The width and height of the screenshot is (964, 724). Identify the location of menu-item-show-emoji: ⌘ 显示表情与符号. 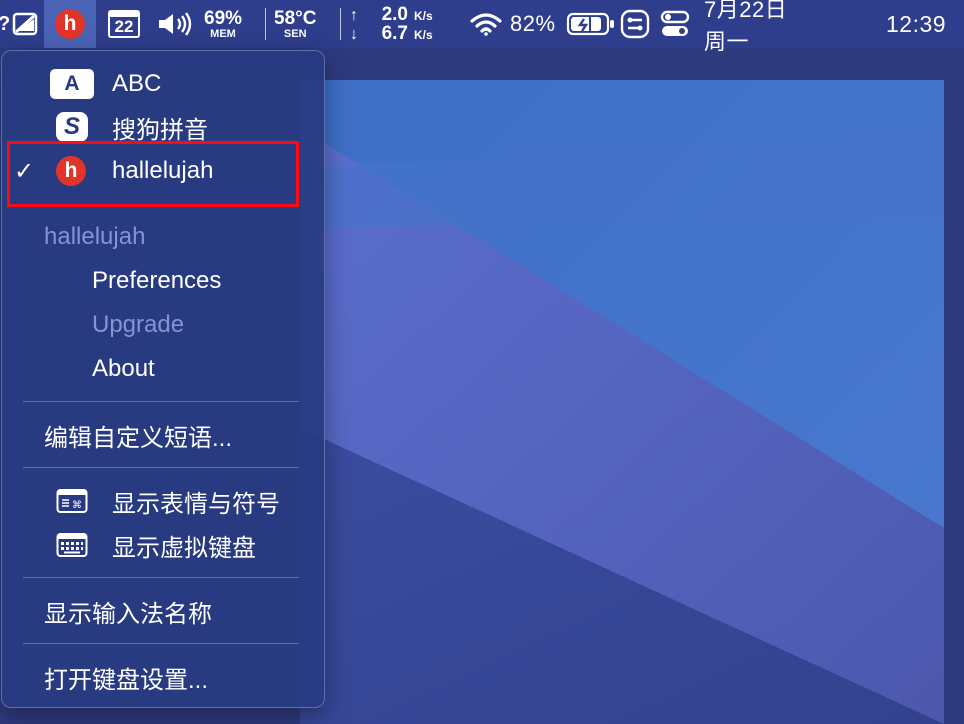
(163, 501).